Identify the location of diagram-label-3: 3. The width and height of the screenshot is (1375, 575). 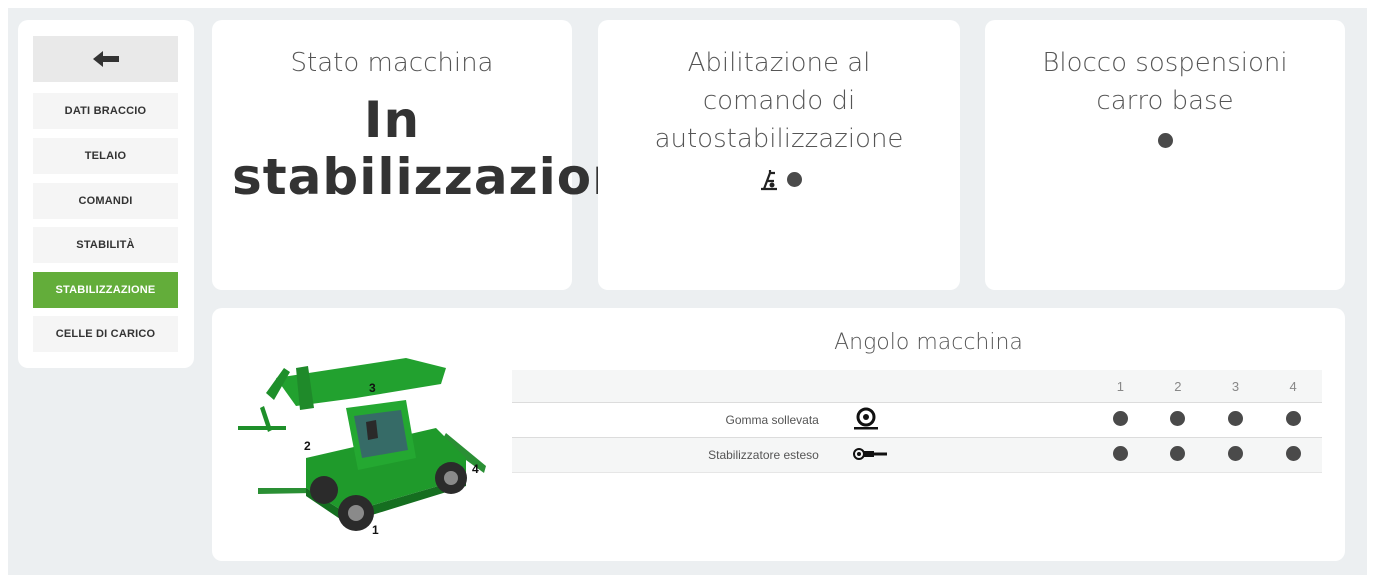
(372, 388).